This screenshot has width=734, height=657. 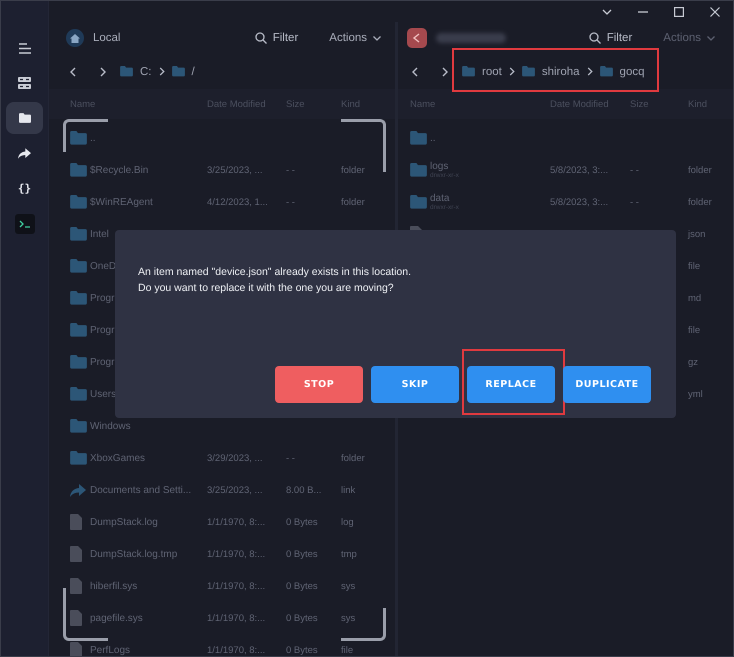 What do you see at coordinates (695, 394) in the screenshot?
I see `kind-cell: yml` at bounding box center [695, 394].